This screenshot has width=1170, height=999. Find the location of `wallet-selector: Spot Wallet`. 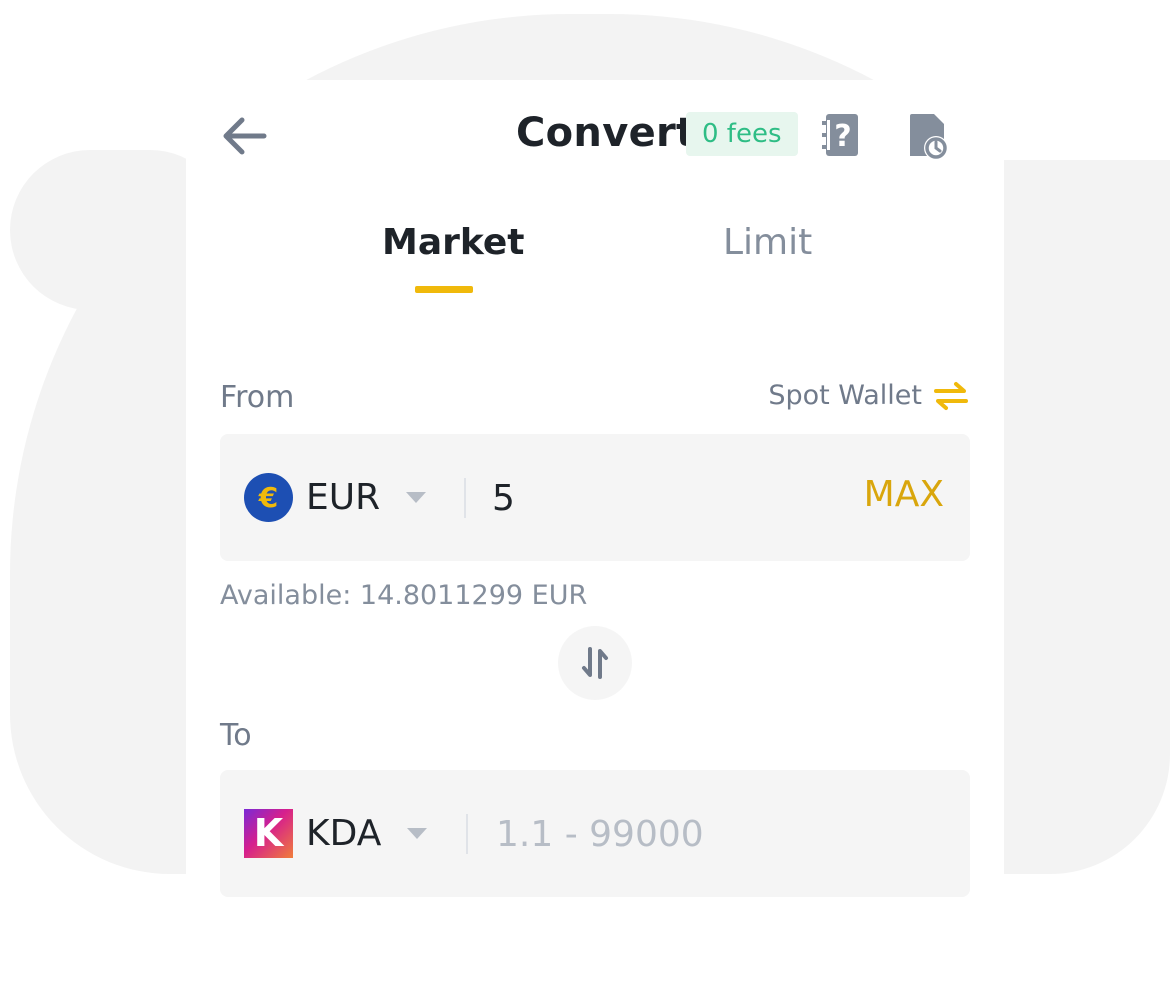

wallet-selector: Spot Wallet is located at coordinates (868, 395).